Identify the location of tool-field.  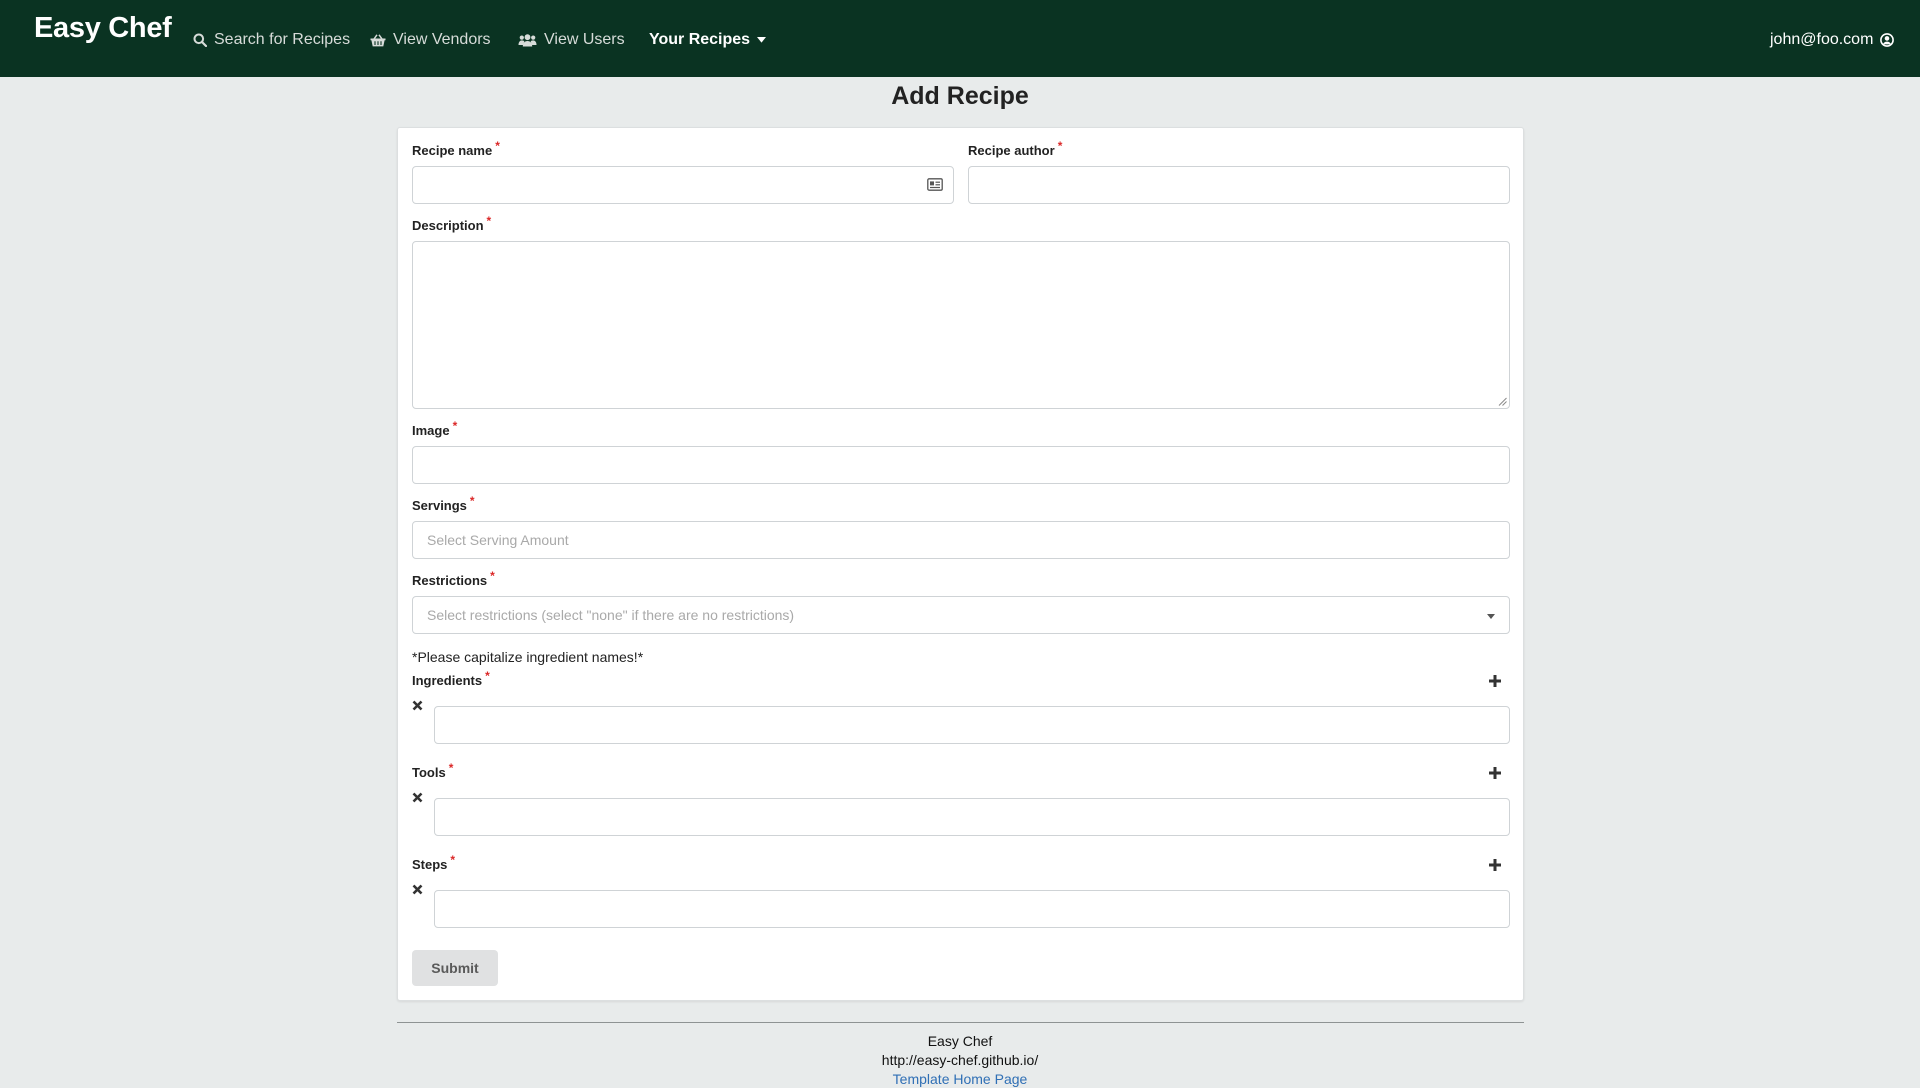
(972, 817).